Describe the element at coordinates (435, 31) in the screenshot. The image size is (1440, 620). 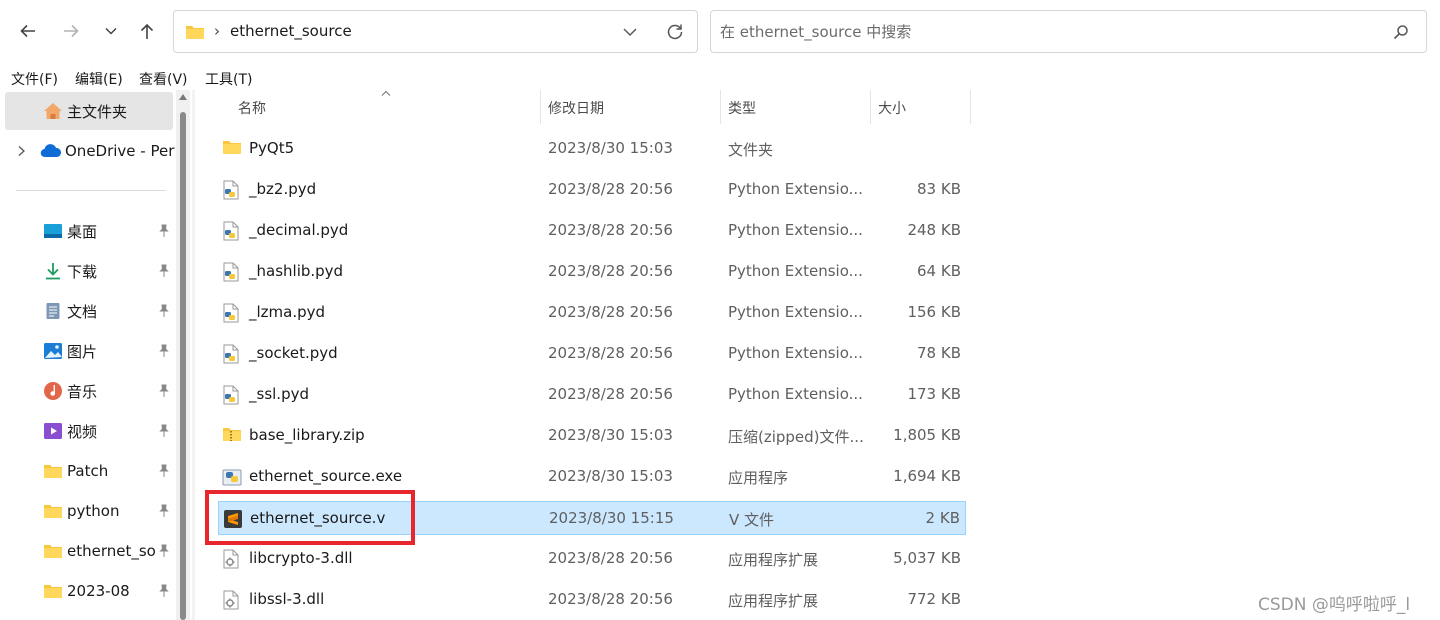
I see `address-bar: › ethernet_source` at that location.